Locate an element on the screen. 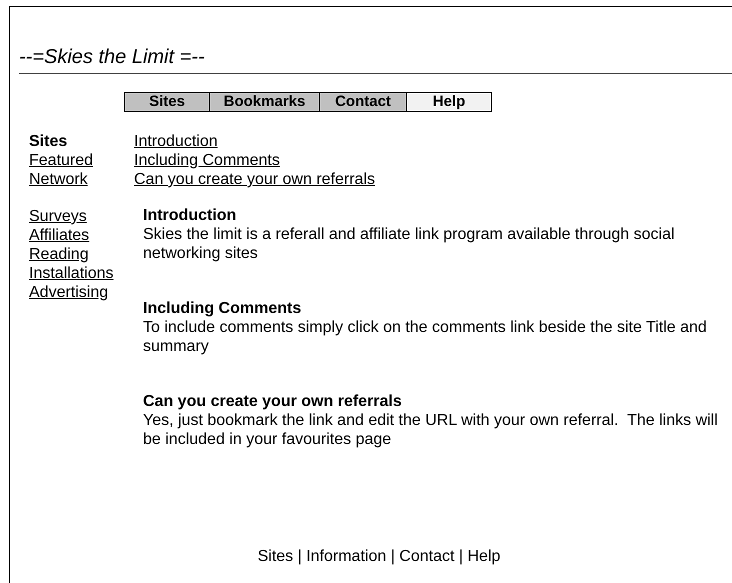 Image resolution: width=732 pixels, height=583 pixels. nav-tab: Sites is located at coordinates (167, 102).